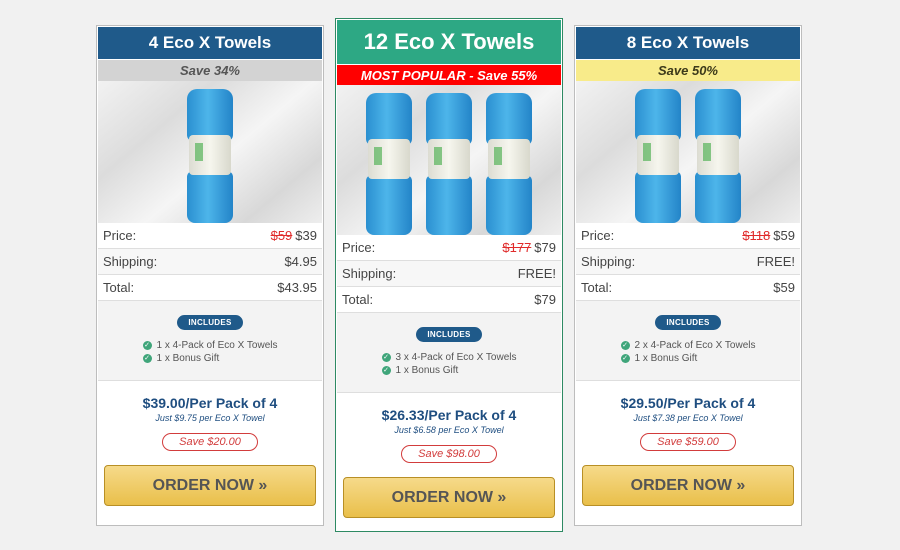  Describe the element at coordinates (695, 345) in the screenshot. I see `includes-item-text: 2 x 4-Pack of Eco X Towels` at that location.